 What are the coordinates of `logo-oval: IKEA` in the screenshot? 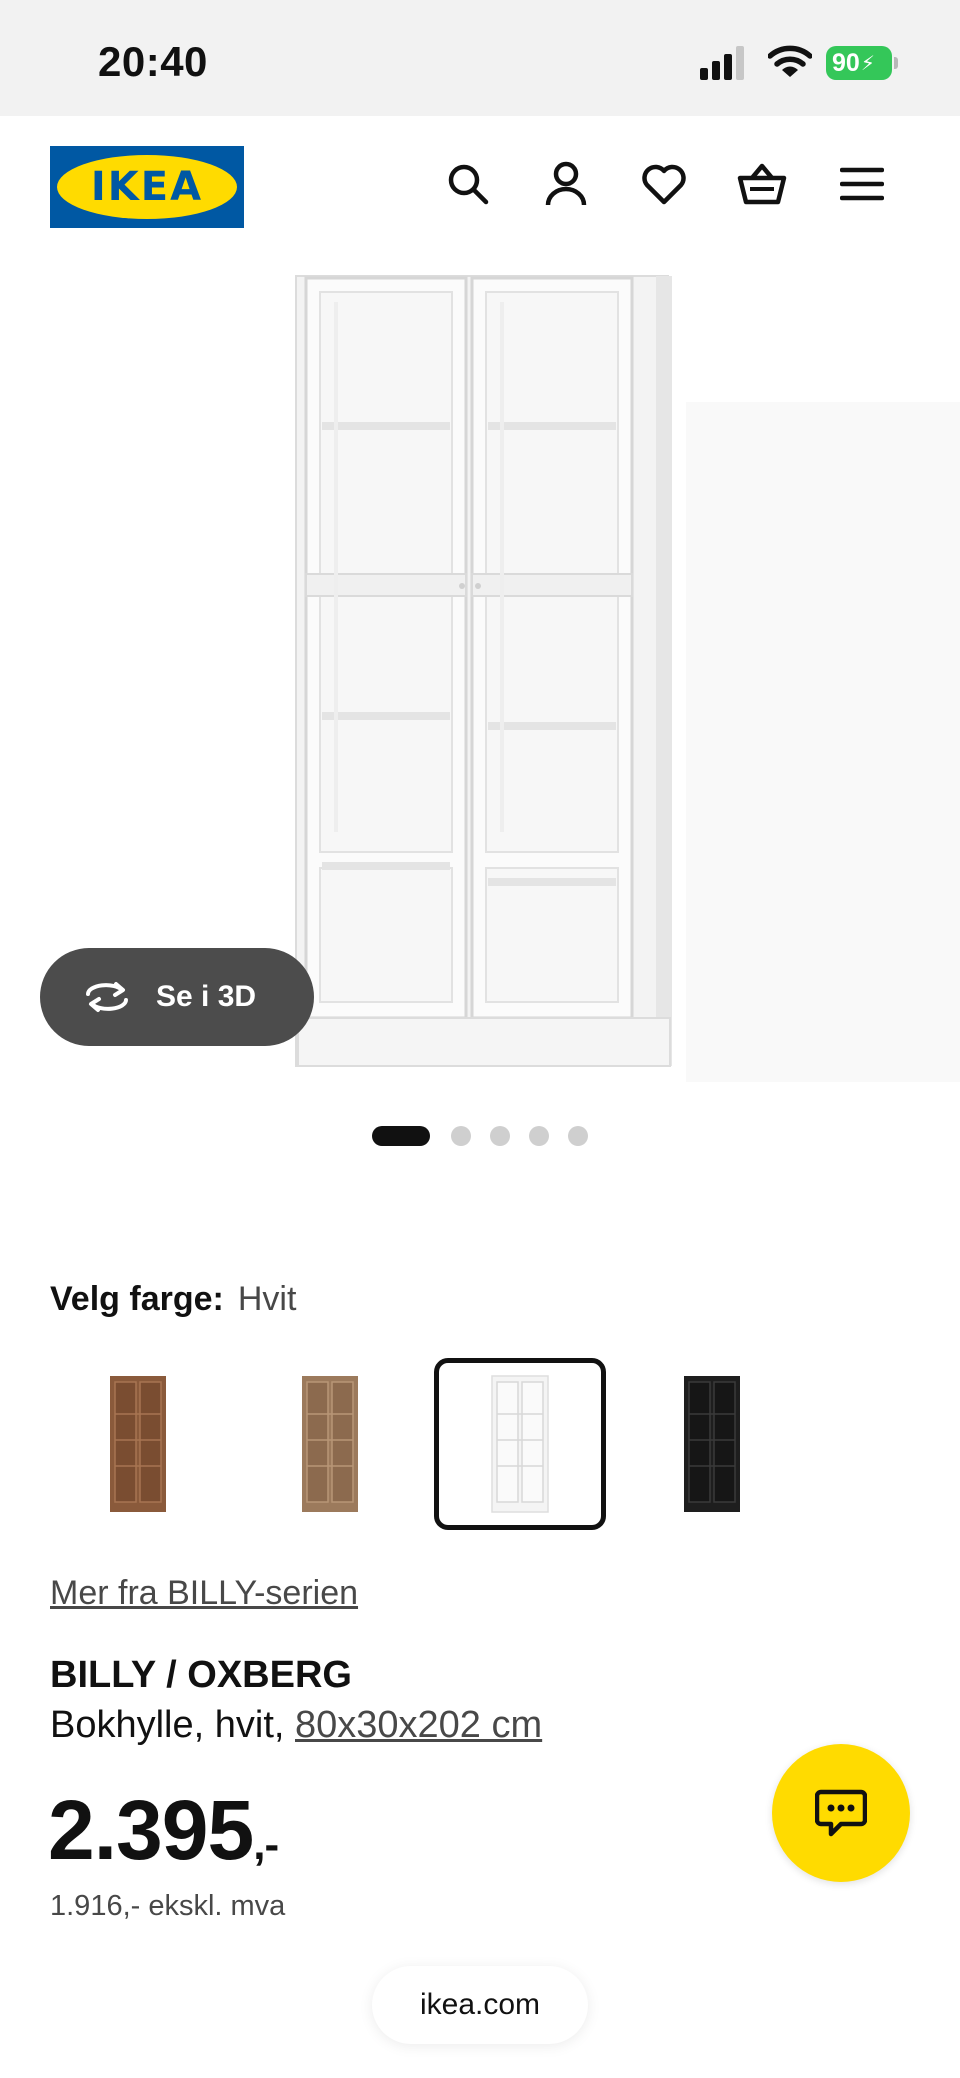 It's located at (147, 187).